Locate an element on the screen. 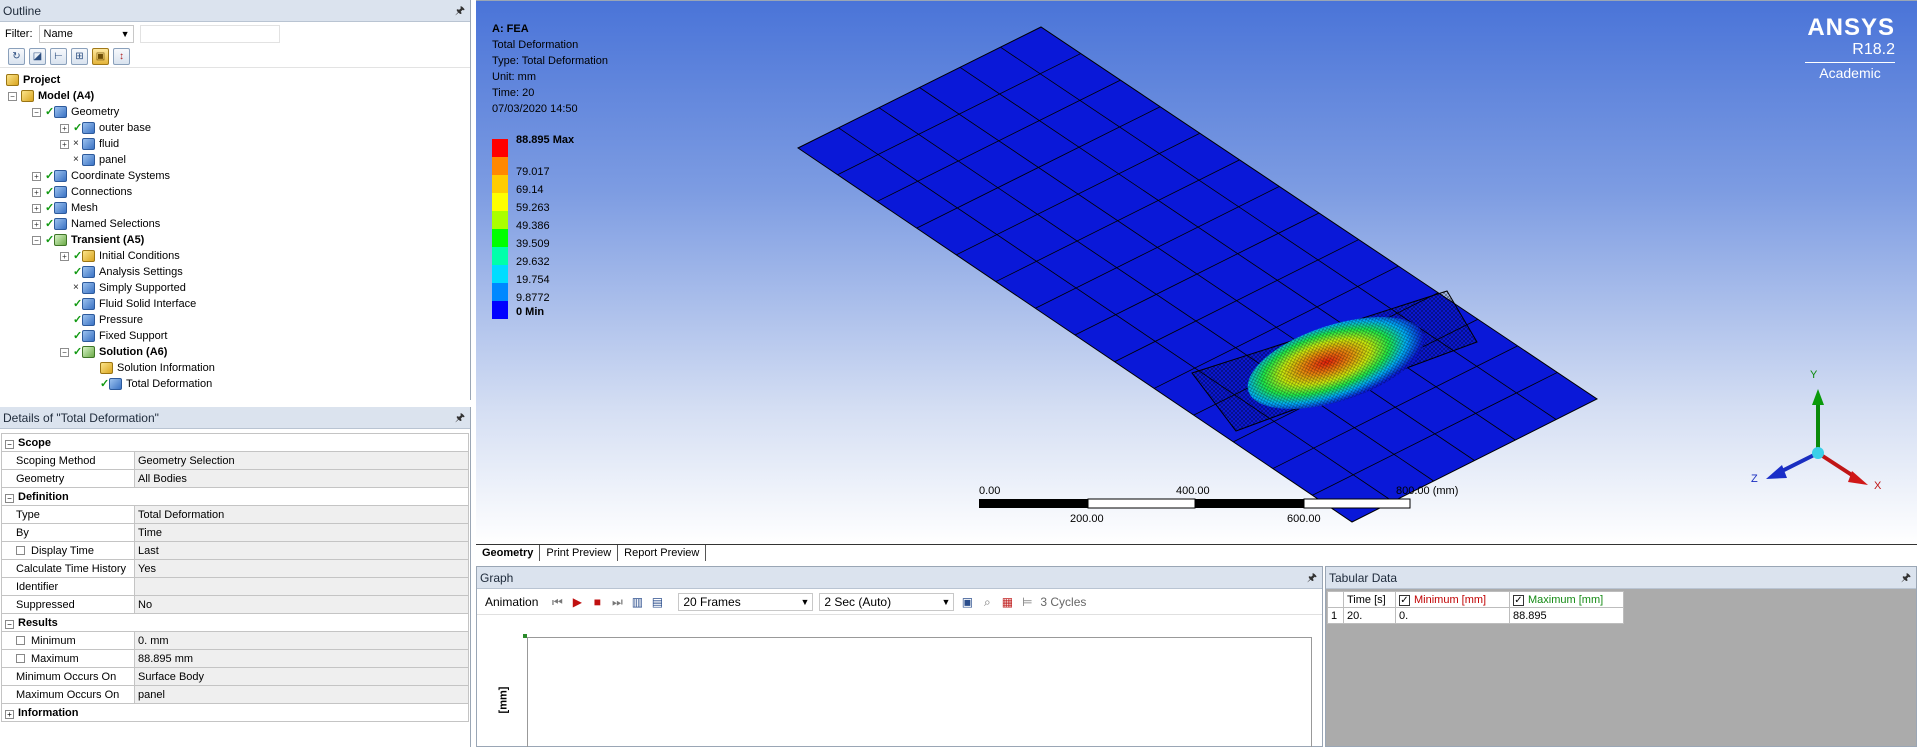 Image resolution: width=1917 pixels, height=747 pixels. filter-type-select: Name ▼ is located at coordinates (86, 34).